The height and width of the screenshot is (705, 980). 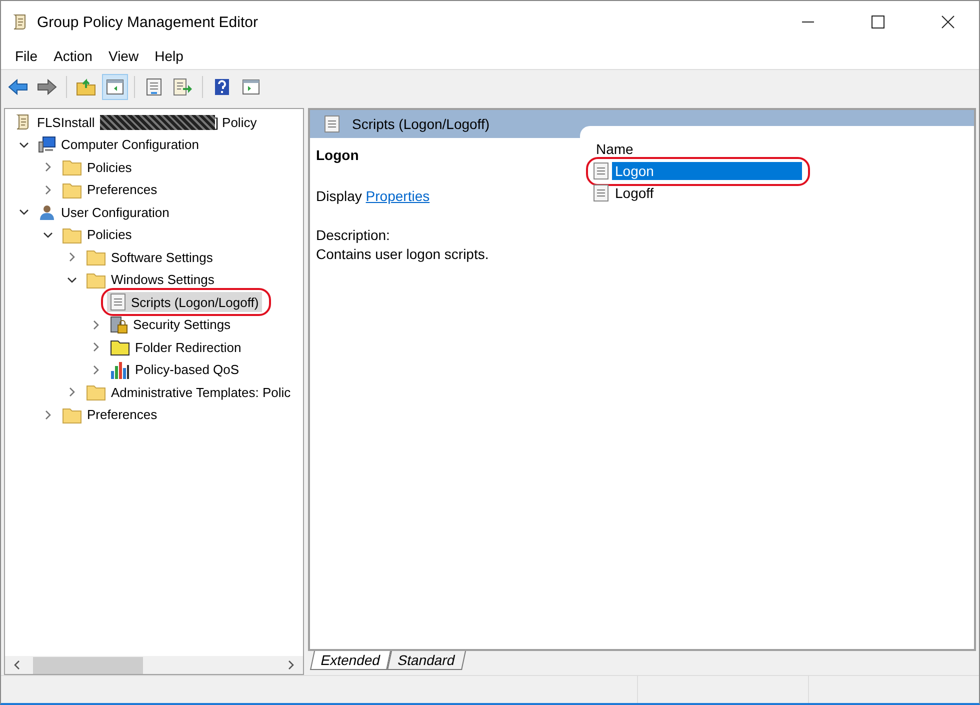 I want to click on pane-title: Scripts (Logon/Logoff), so click(x=421, y=124).